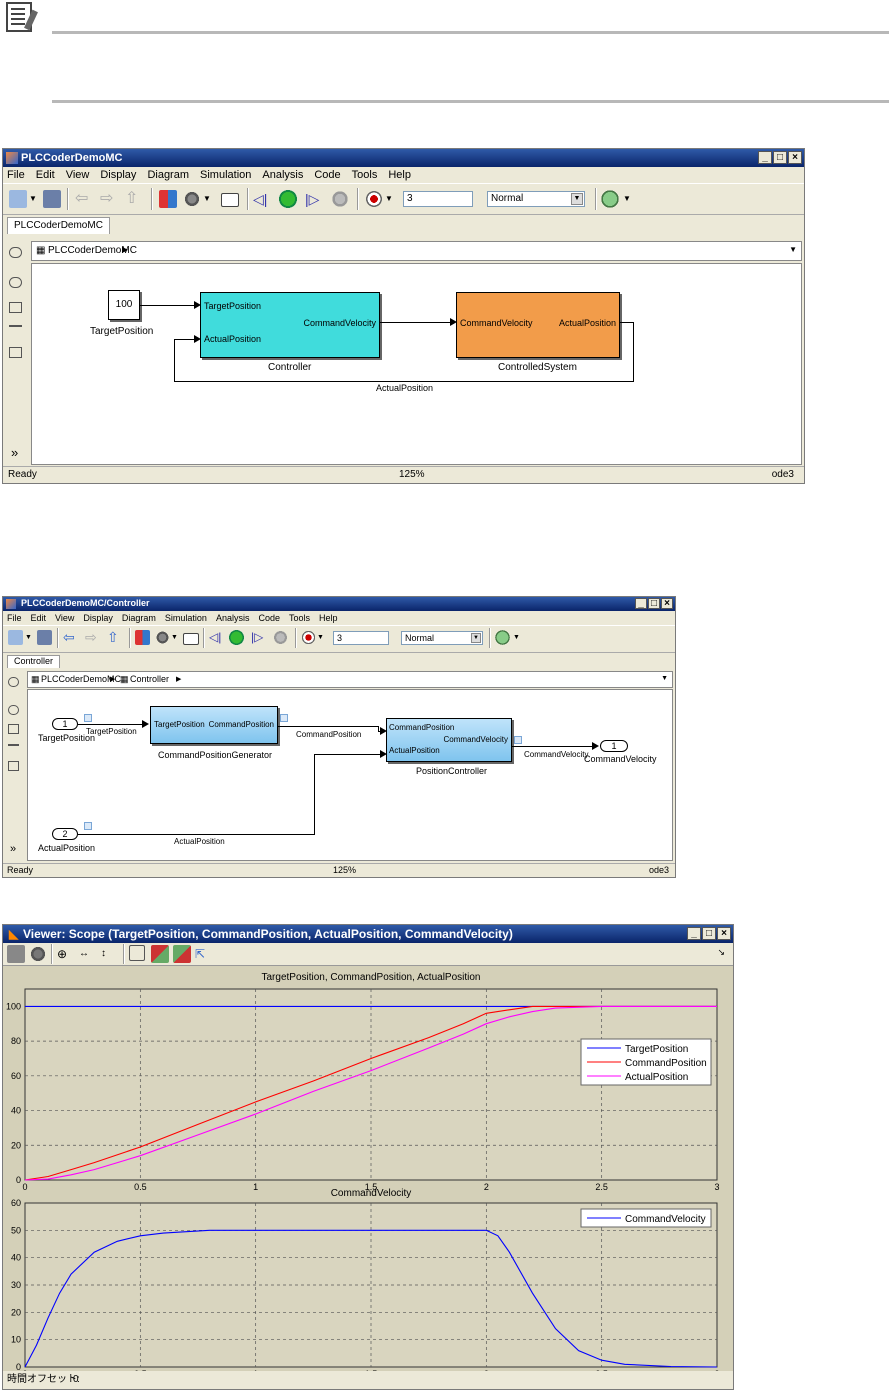  Describe the element at coordinates (38, 954) in the screenshot. I see `parameters-gear-icon` at that location.